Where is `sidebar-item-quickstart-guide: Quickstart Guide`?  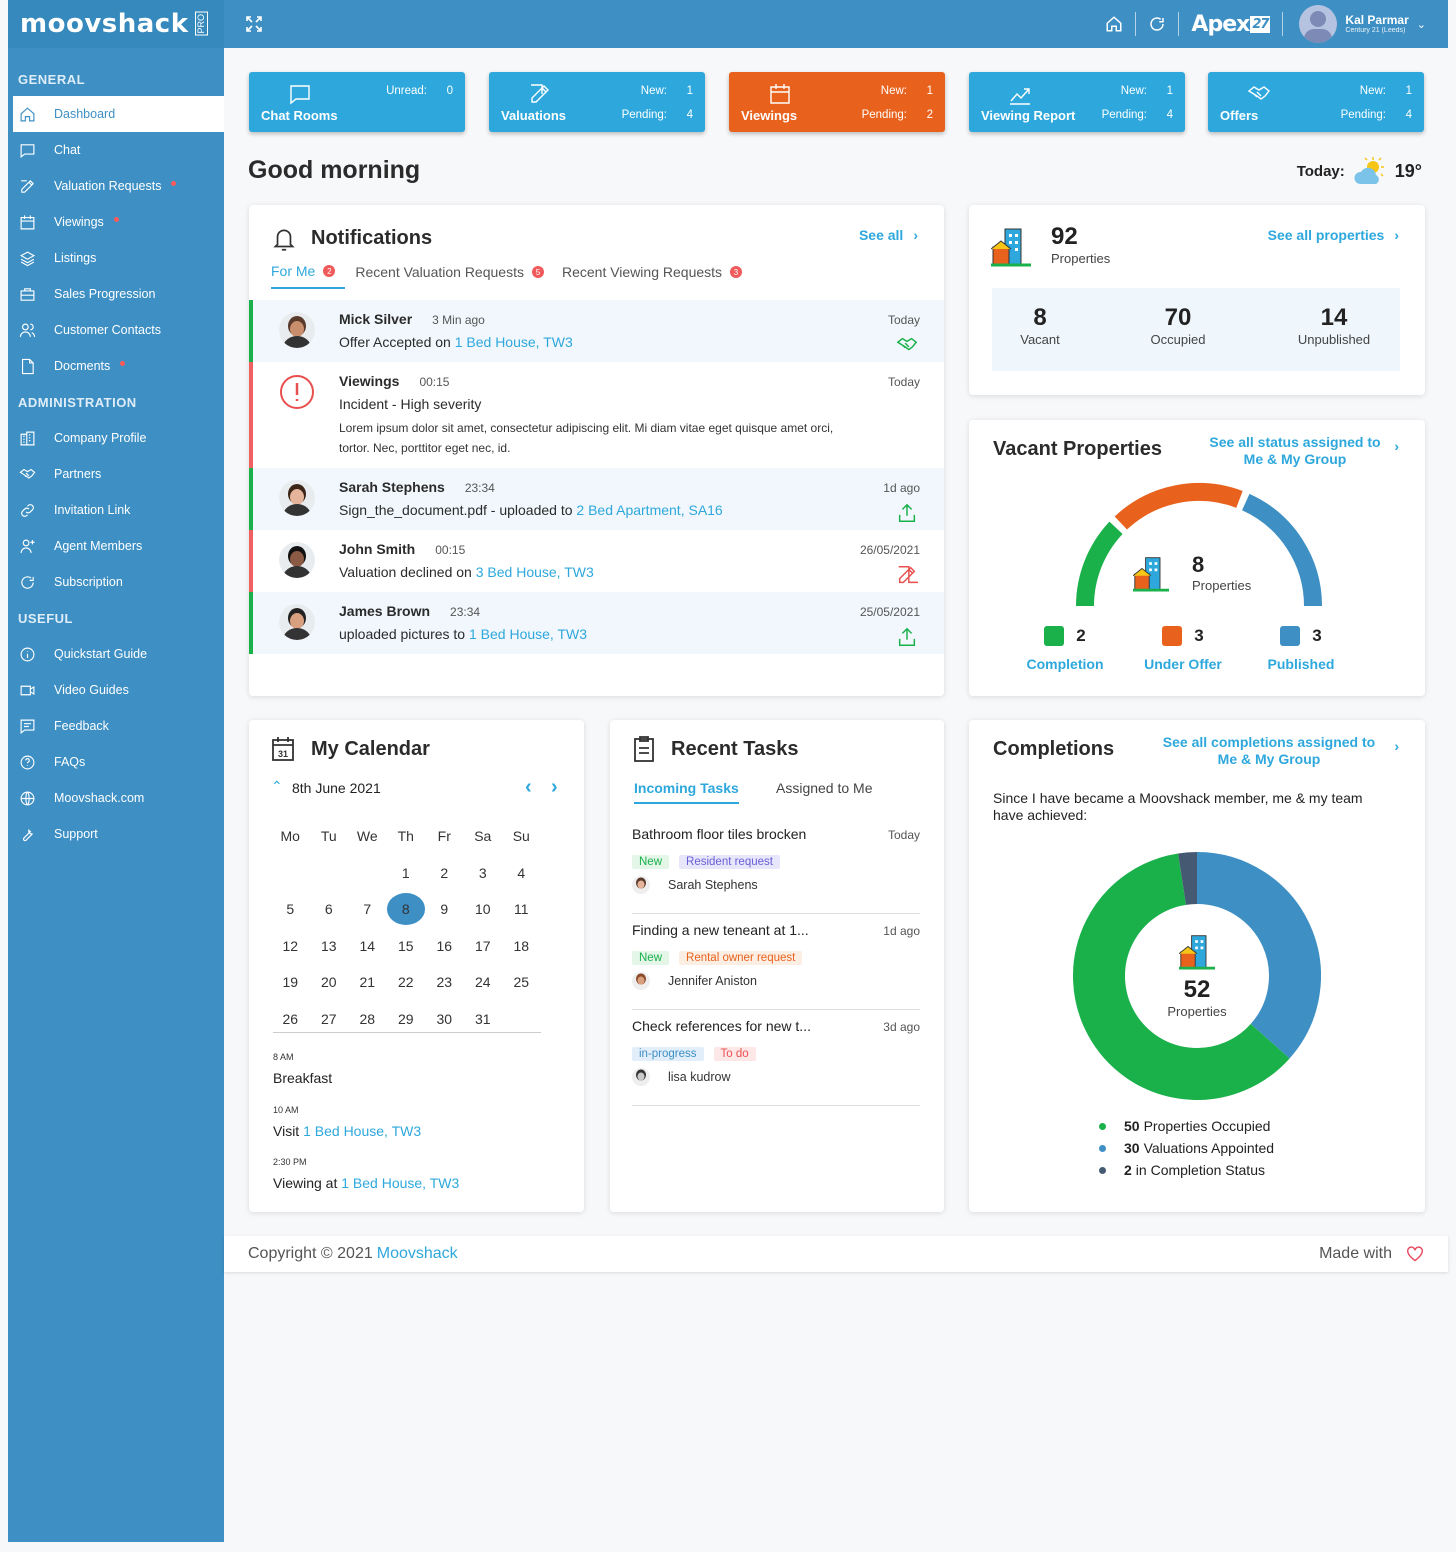
sidebar-item-quickstart-guide: Quickstart Guide is located at coordinates (116, 654).